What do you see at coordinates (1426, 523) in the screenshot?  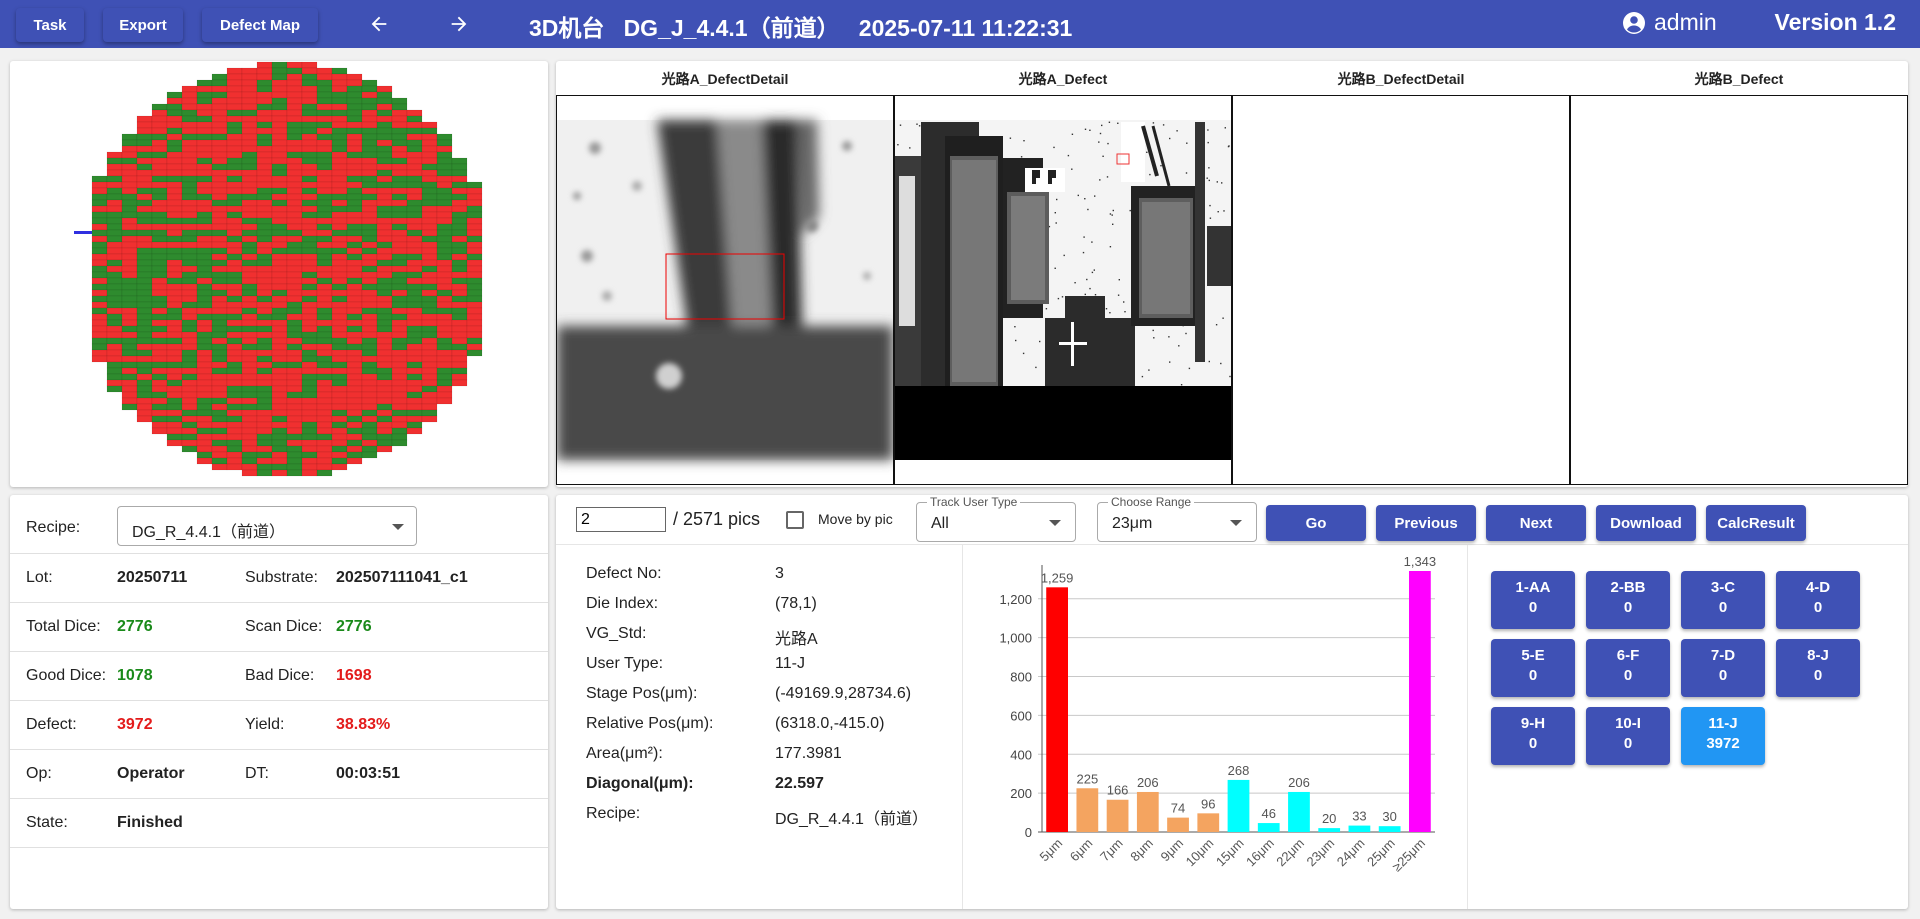 I see `previous-button: Previous` at bounding box center [1426, 523].